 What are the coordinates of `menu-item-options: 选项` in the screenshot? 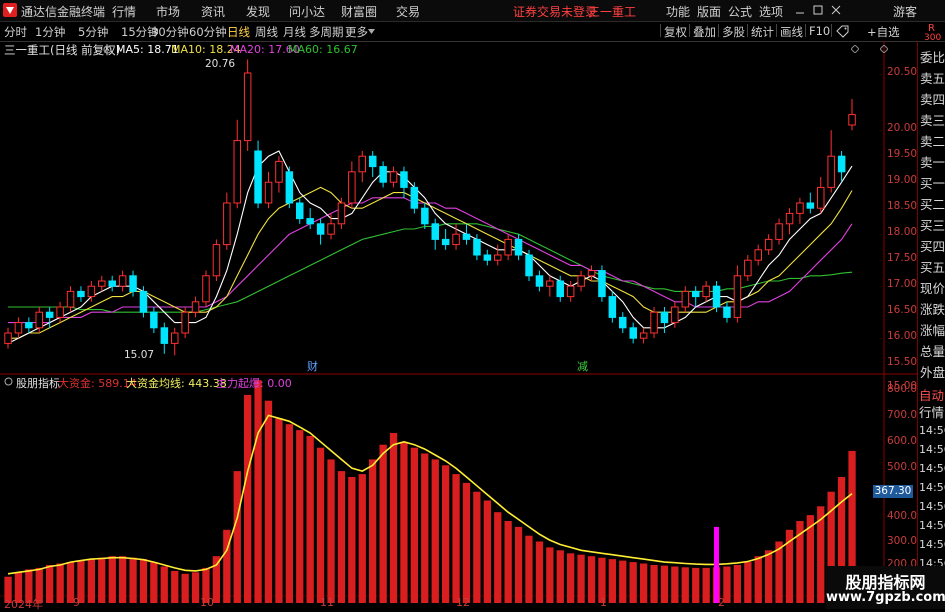 It's located at (771, 11).